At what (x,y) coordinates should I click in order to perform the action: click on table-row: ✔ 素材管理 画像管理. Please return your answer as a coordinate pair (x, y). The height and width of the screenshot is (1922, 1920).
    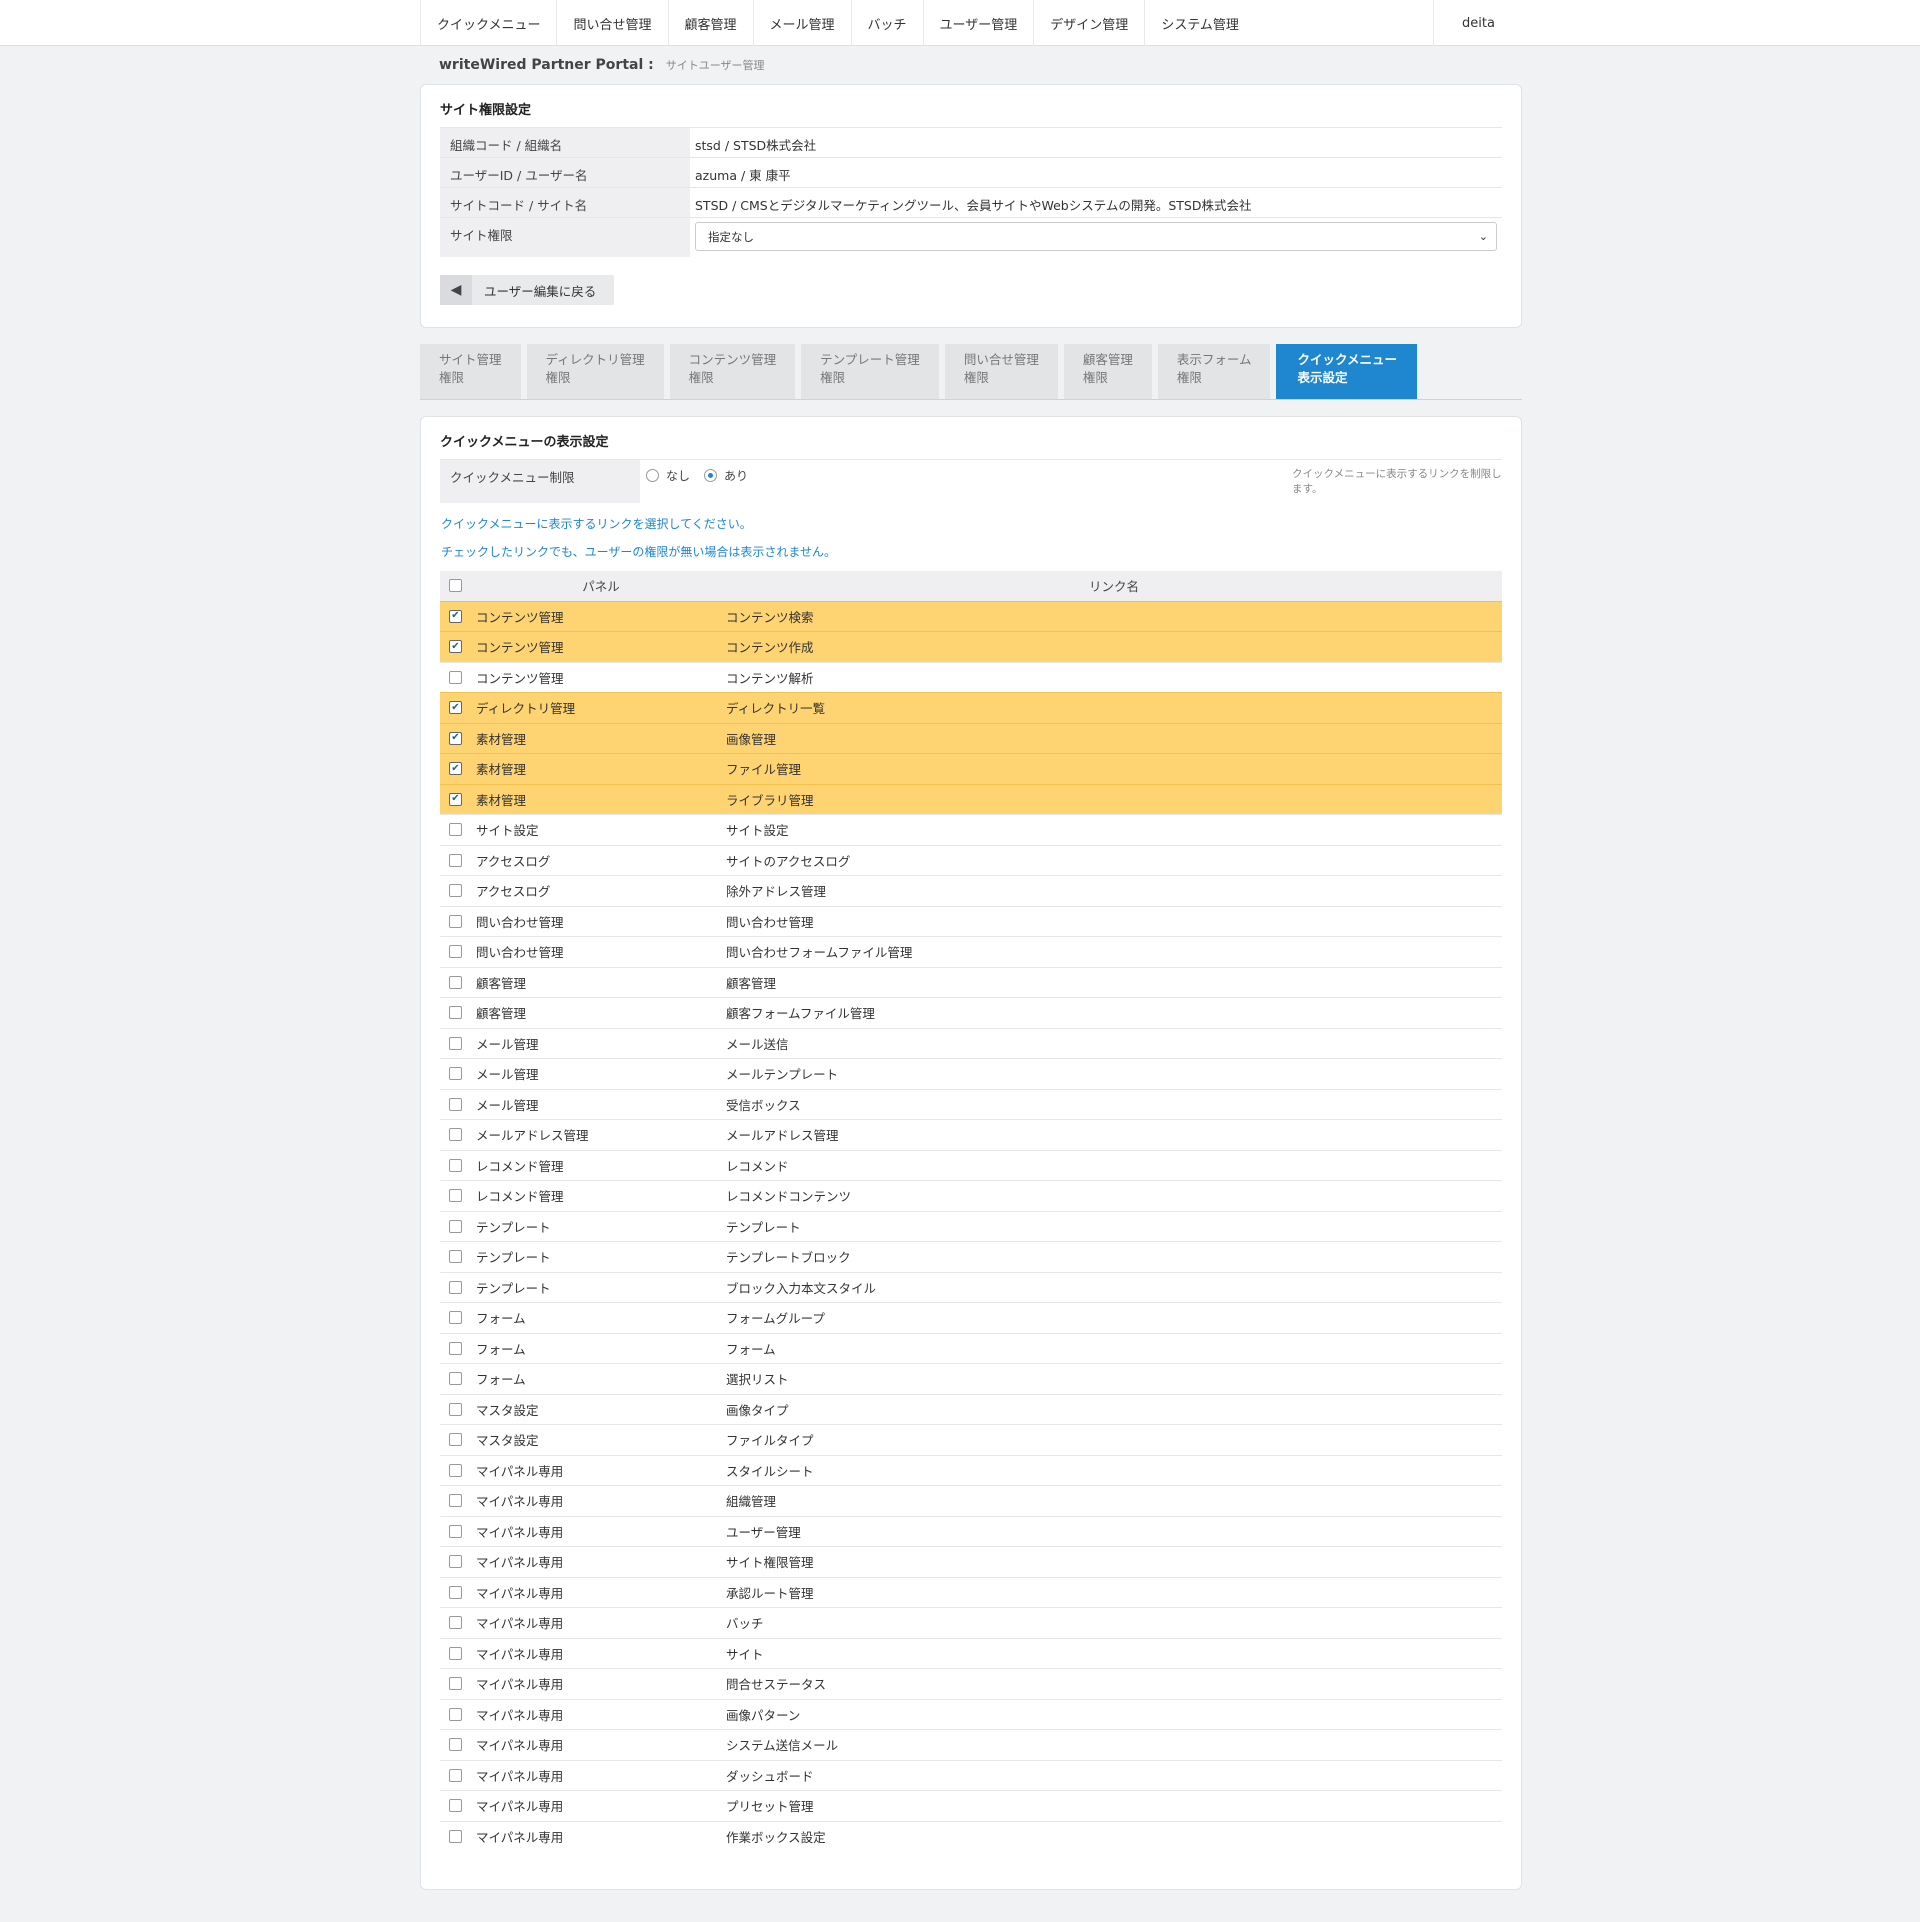
    Looking at the image, I should click on (971, 738).